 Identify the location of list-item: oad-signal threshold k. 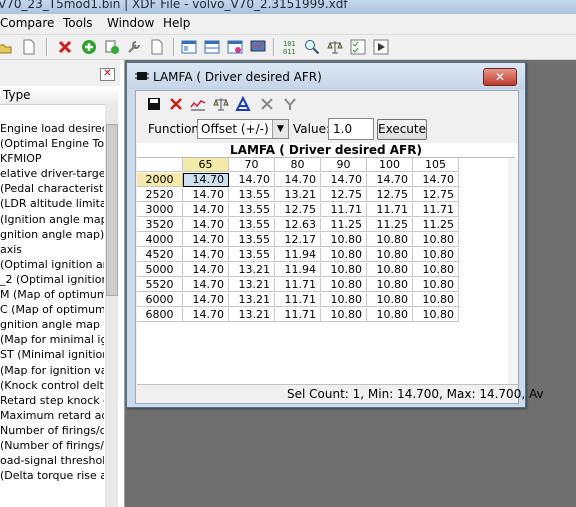
(52, 460).